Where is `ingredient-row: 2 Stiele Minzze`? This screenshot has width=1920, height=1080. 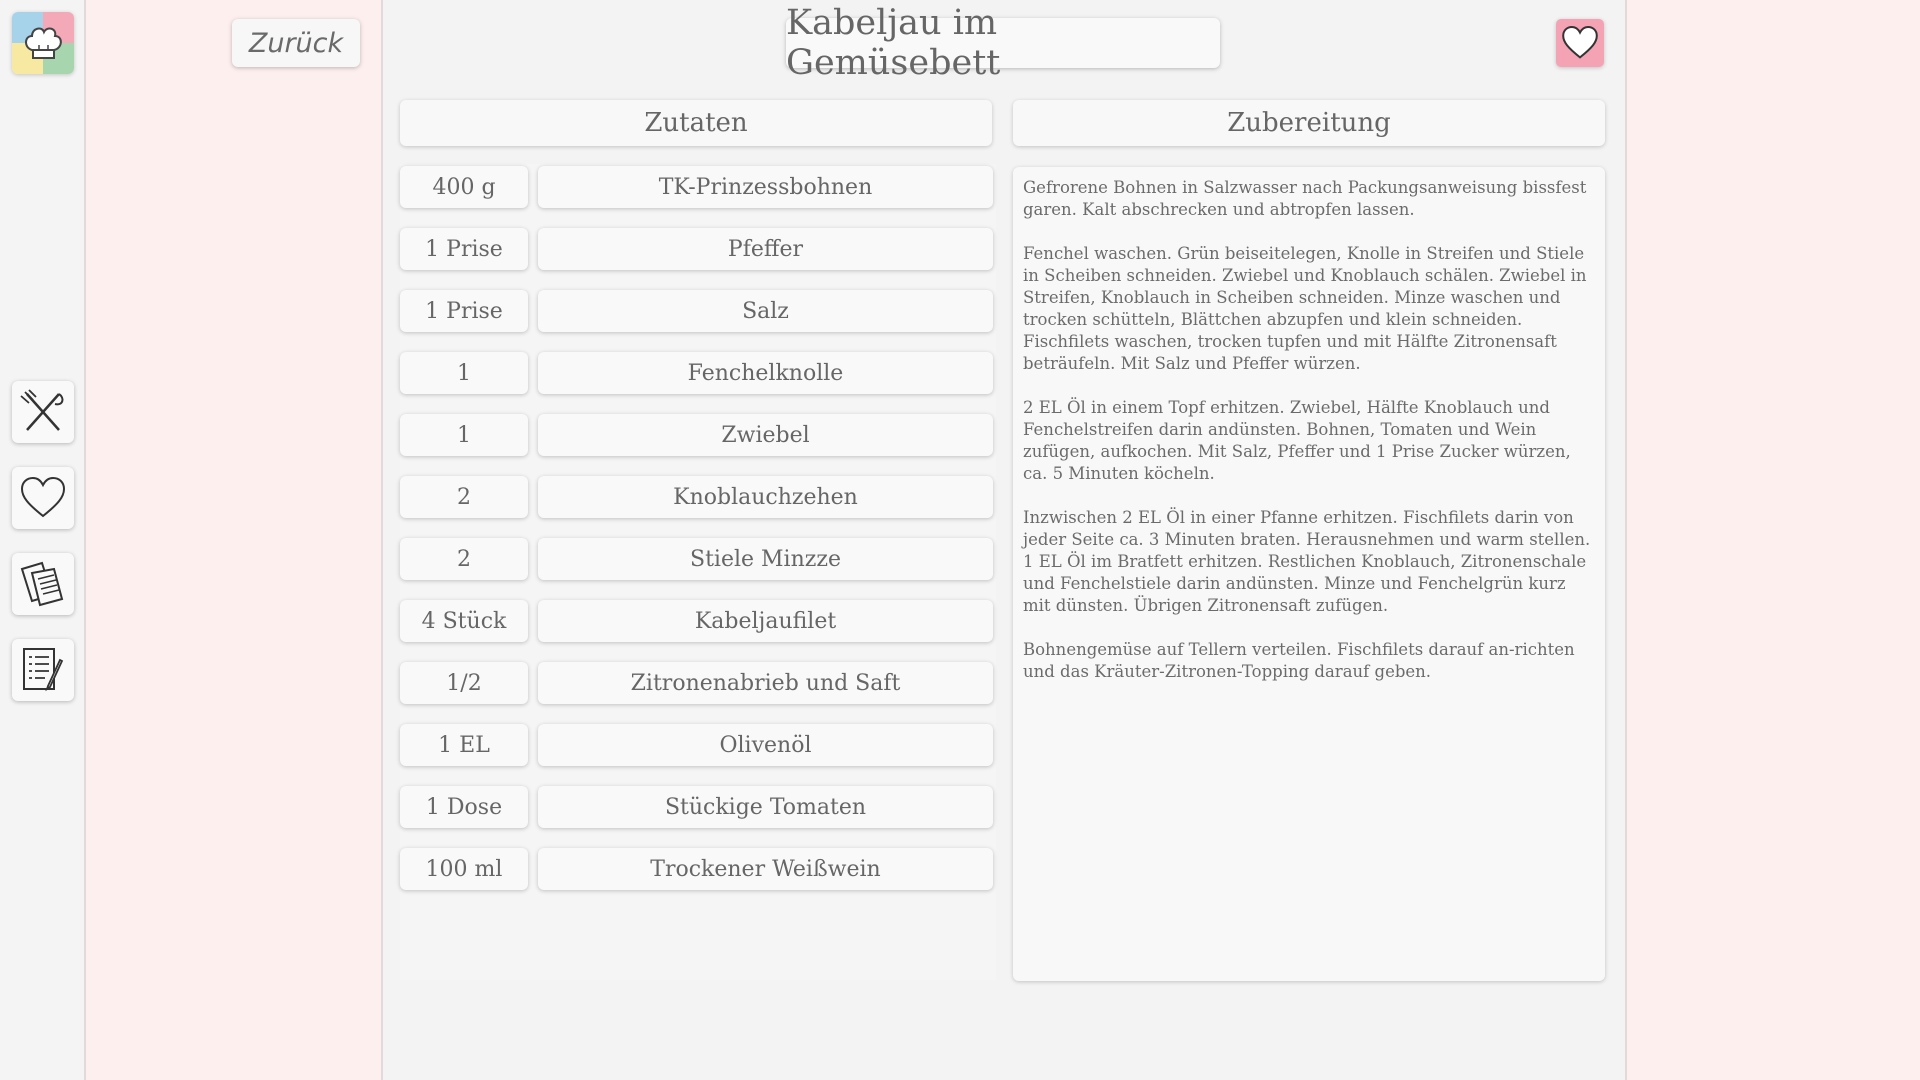 ingredient-row: 2 Stiele Minzze is located at coordinates (698, 559).